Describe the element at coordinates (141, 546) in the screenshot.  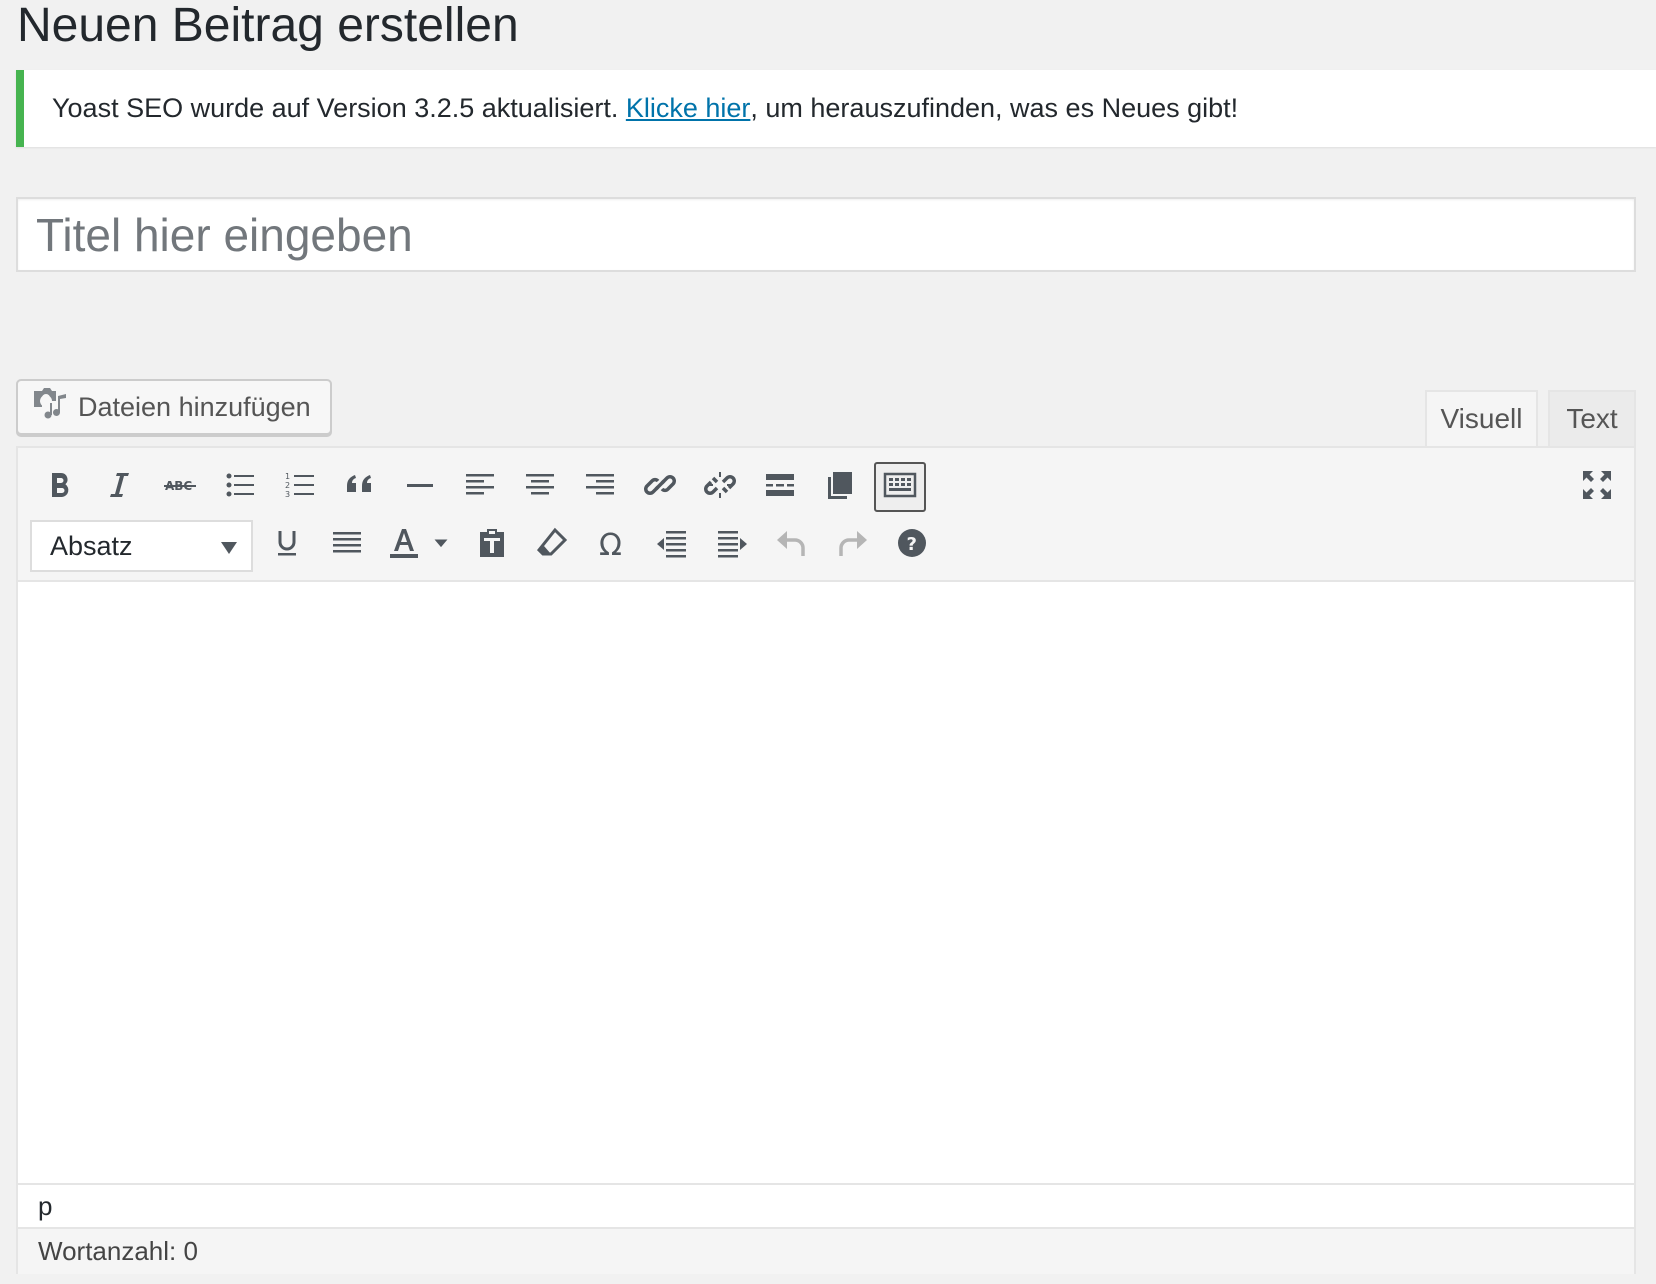
I see `paragraph-format-select: Absatz` at that location.